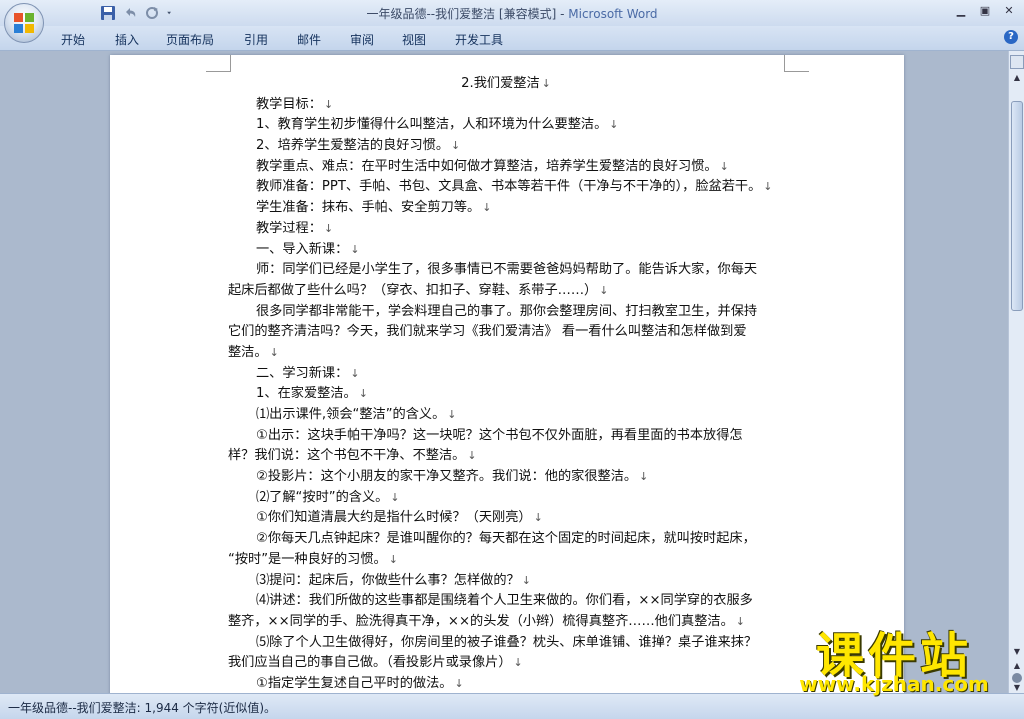 Image resolution: width=1024 pixels, height=719 pixels. Describe the element at coordinates (796, 63) in the screenshot. I see `page-margin-mark-right` at that location.